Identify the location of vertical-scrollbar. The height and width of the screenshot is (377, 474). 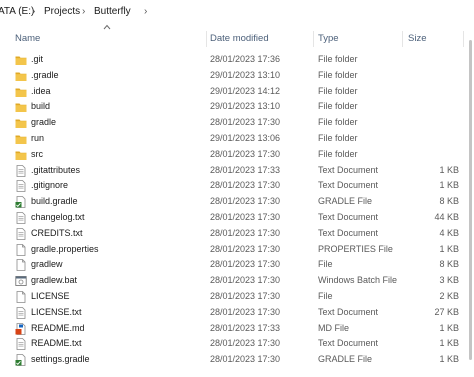
(470, 188).